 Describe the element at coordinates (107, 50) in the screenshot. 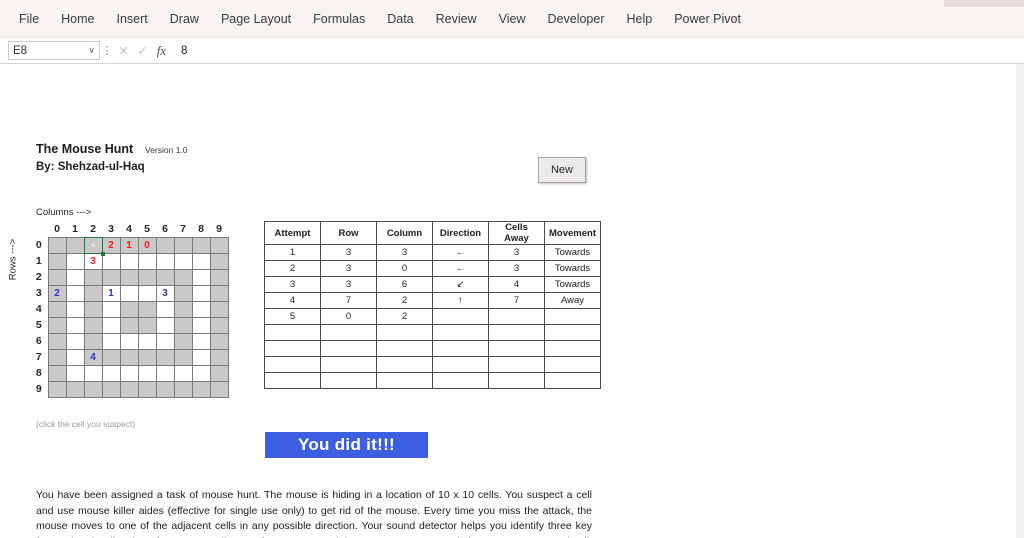

I see `more-options-icon: ⋮` at that location.